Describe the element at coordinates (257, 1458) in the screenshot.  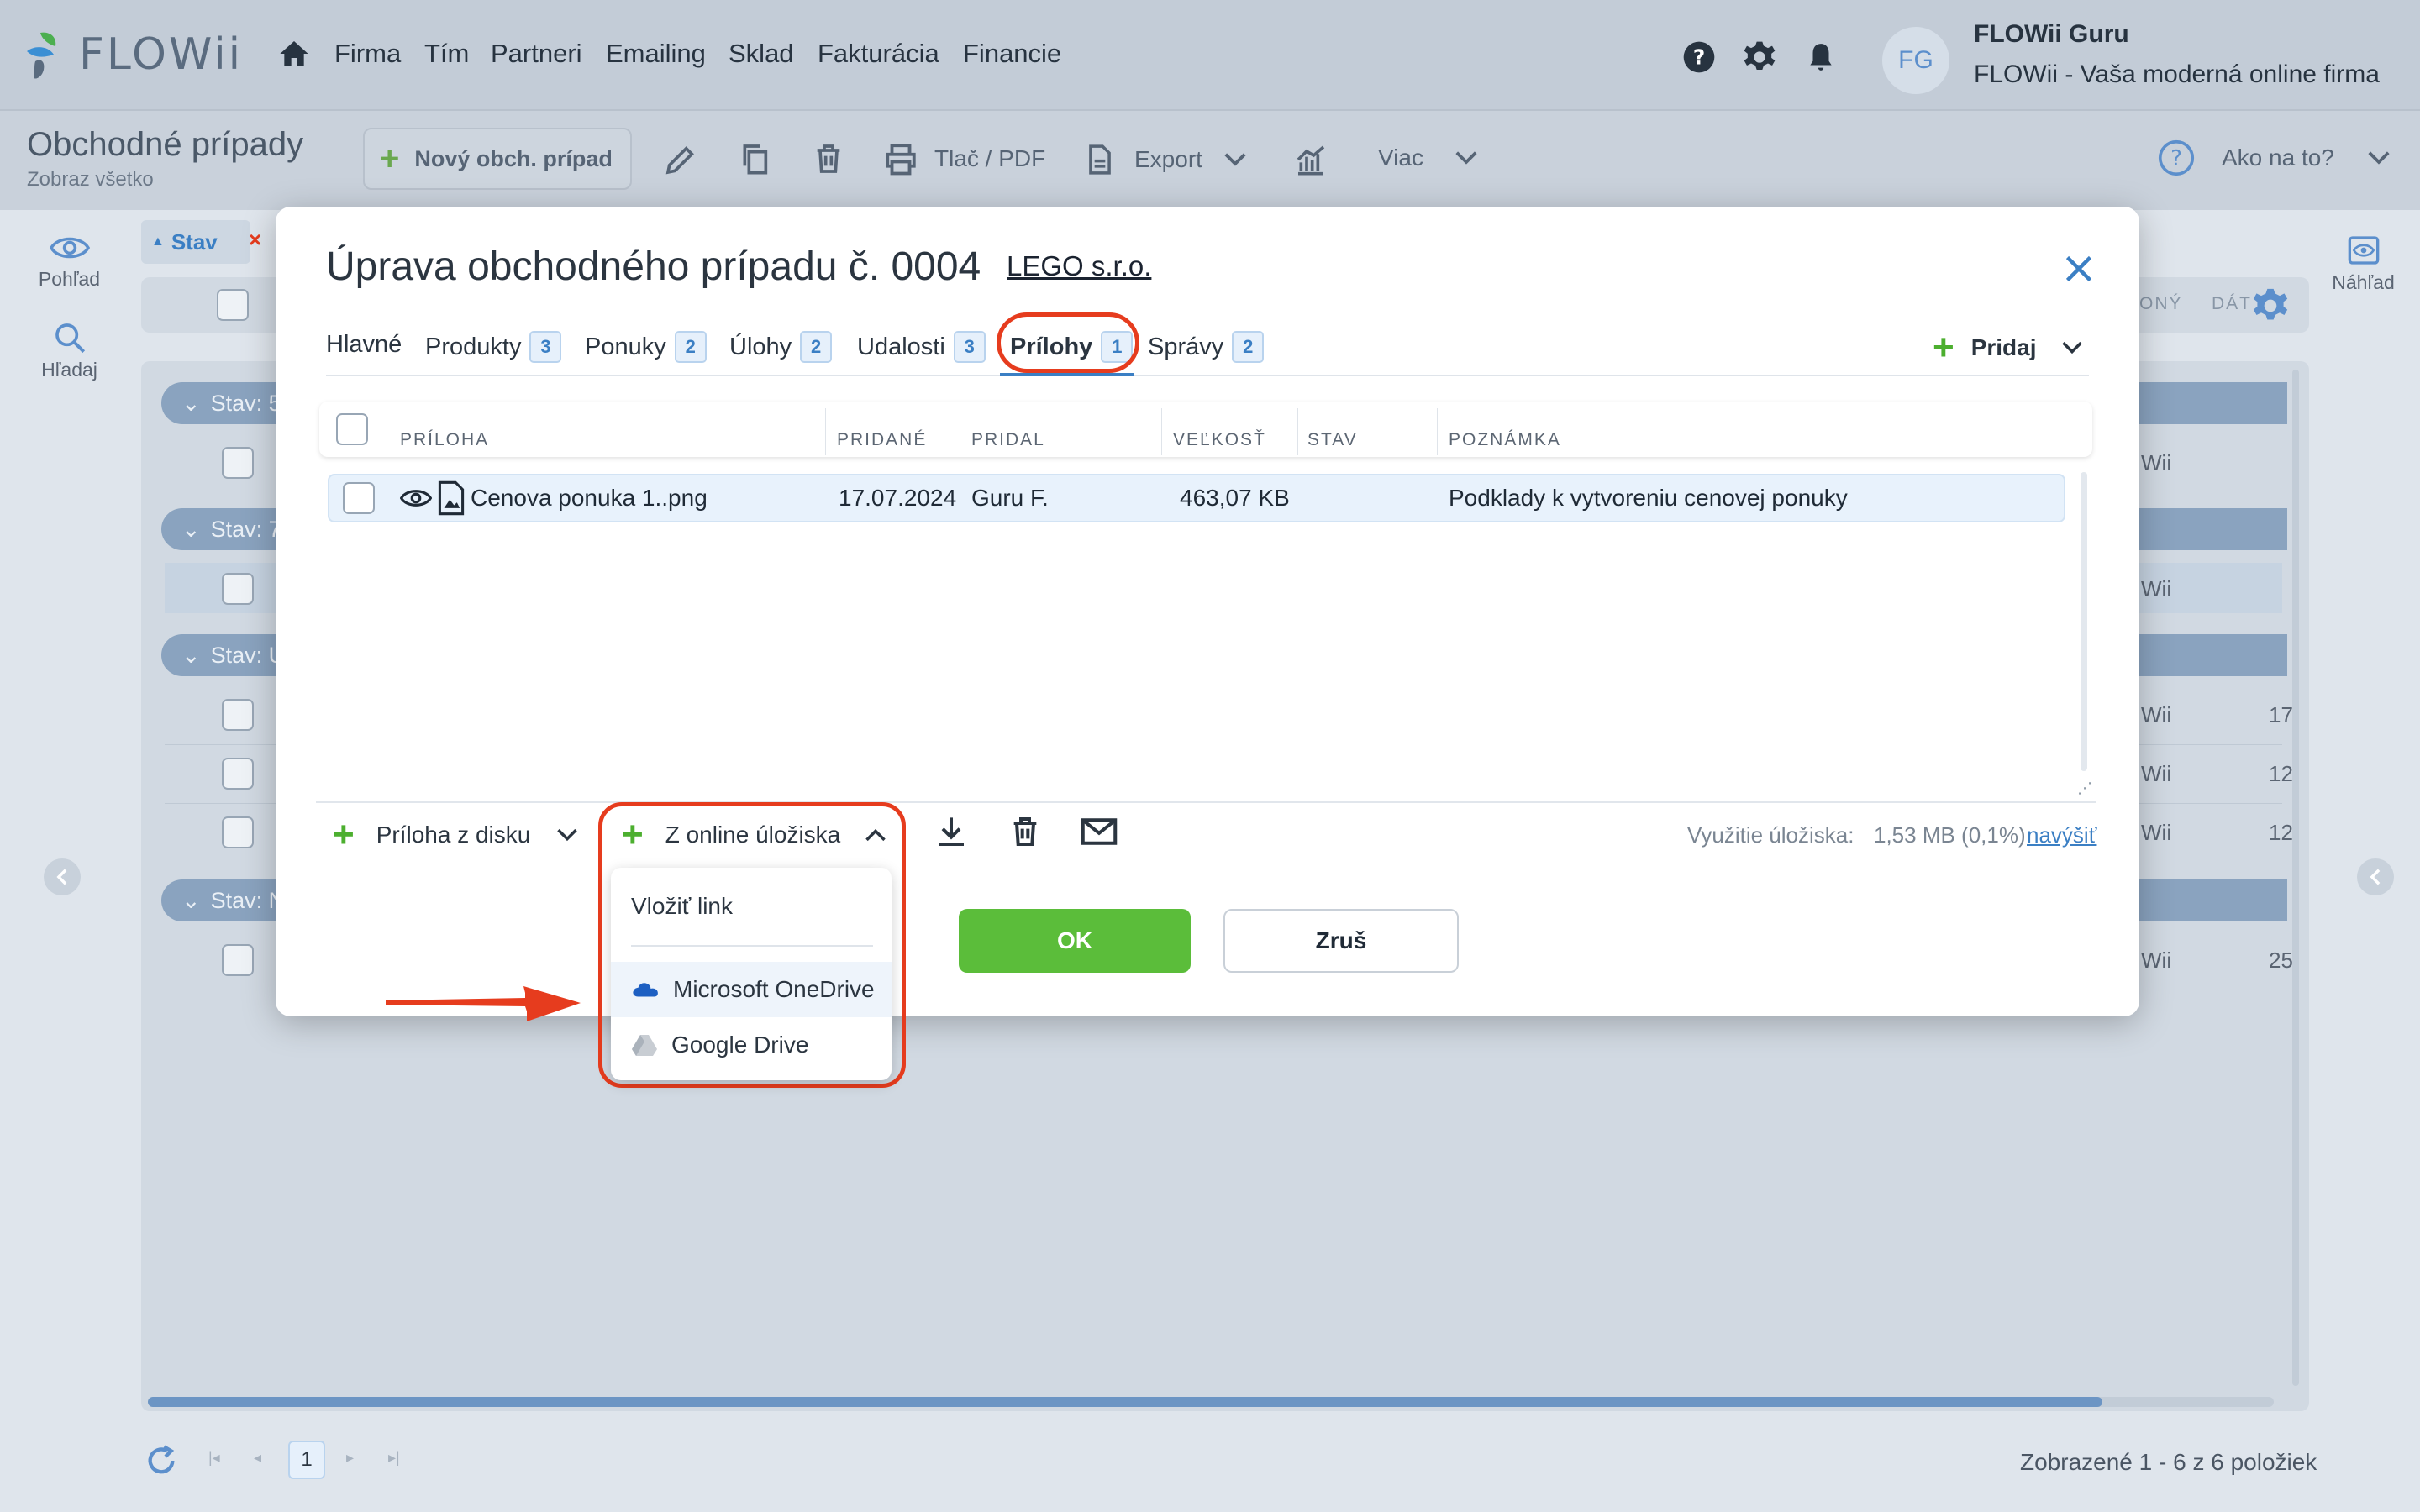
I see `prev-page-icon: ◂` at that location.